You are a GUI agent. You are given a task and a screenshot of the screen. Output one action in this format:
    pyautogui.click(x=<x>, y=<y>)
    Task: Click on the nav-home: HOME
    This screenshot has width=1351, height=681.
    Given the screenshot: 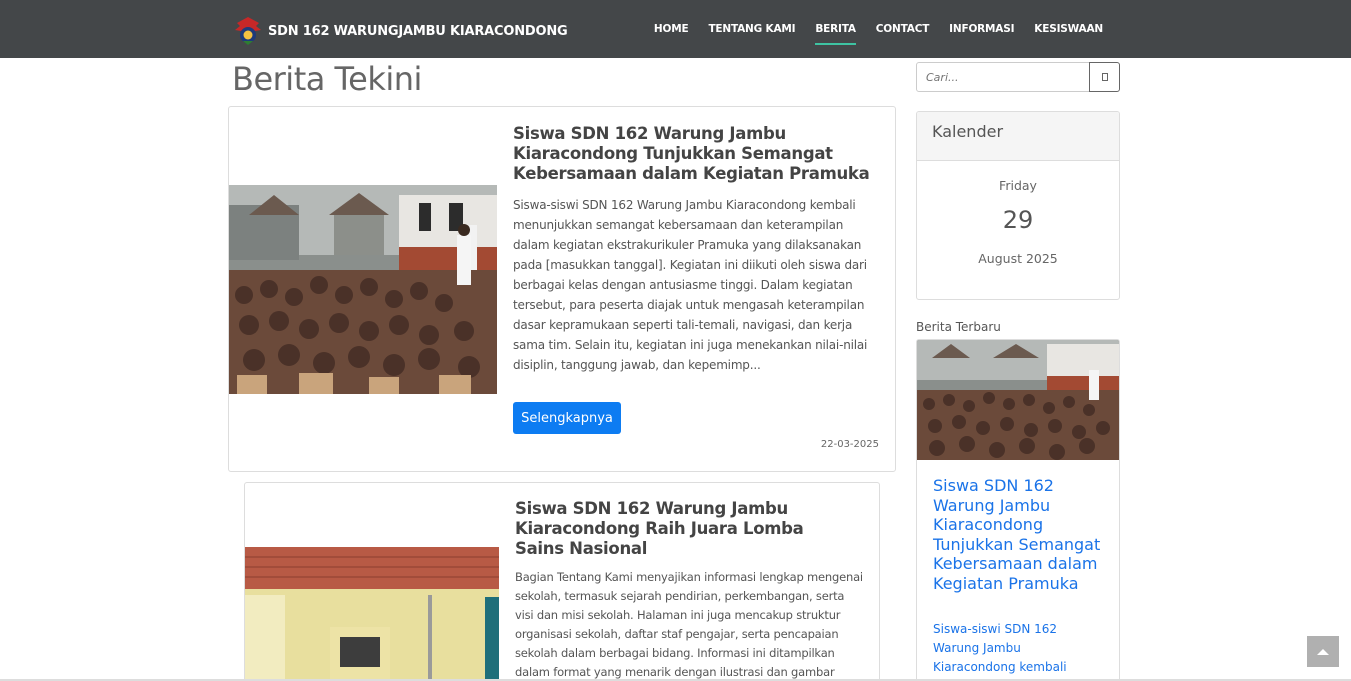 What is the action you would take?
    pyautogui.click(x=671, y=29)
    